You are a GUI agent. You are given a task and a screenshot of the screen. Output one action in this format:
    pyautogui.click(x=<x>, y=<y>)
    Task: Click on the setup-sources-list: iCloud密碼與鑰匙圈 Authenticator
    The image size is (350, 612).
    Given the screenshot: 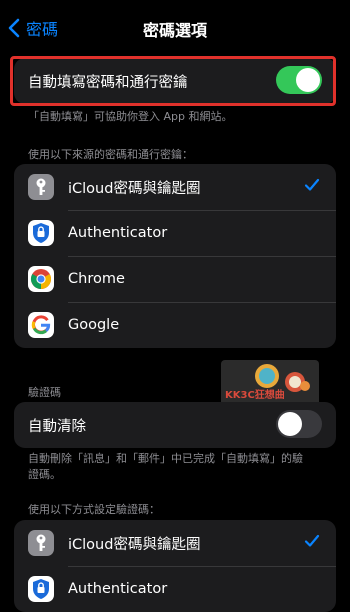 What is the action you would take?
    pyautogui.click(x=175, y=566)
    